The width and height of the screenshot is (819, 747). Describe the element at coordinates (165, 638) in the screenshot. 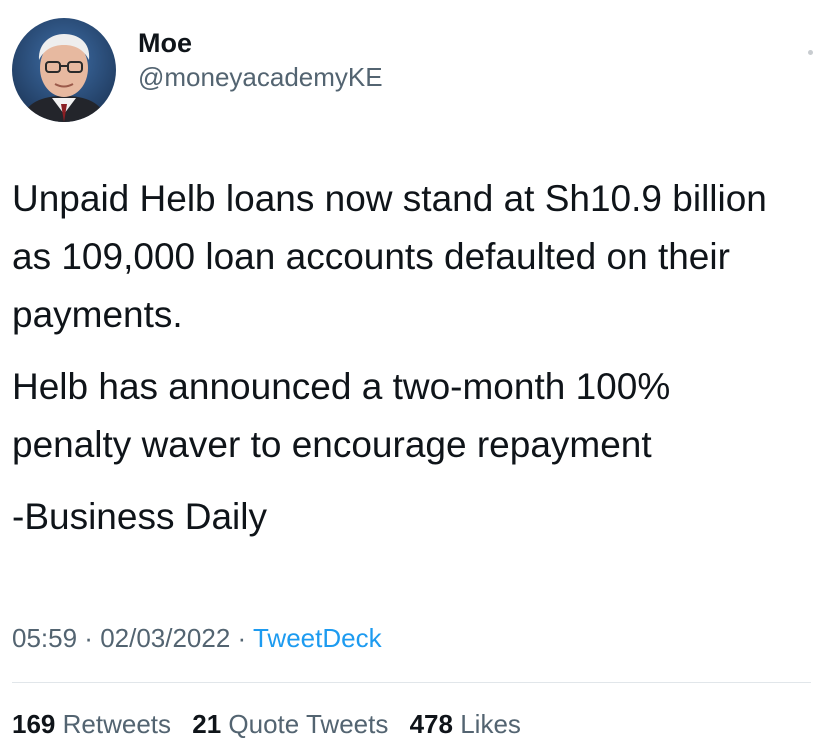

I see `tweet-date: 02/03/2022` at that location.